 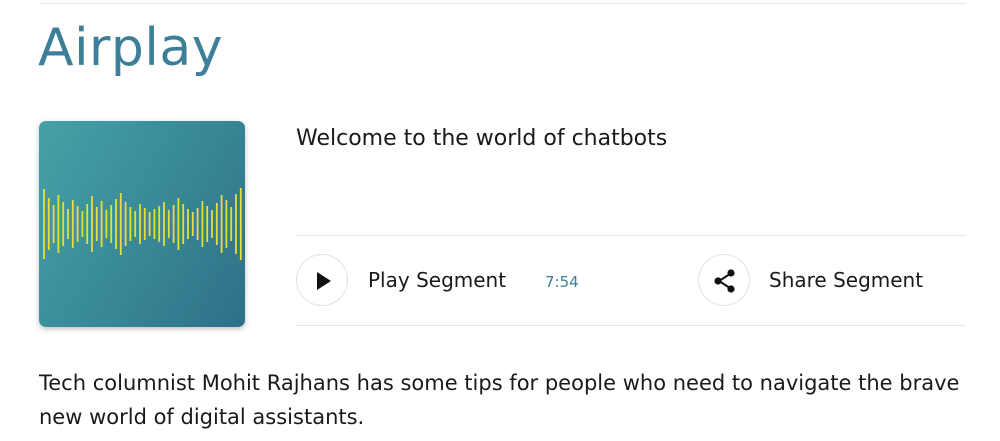 I want to click on audio-waveform-icon, so click(x=142, y=224).